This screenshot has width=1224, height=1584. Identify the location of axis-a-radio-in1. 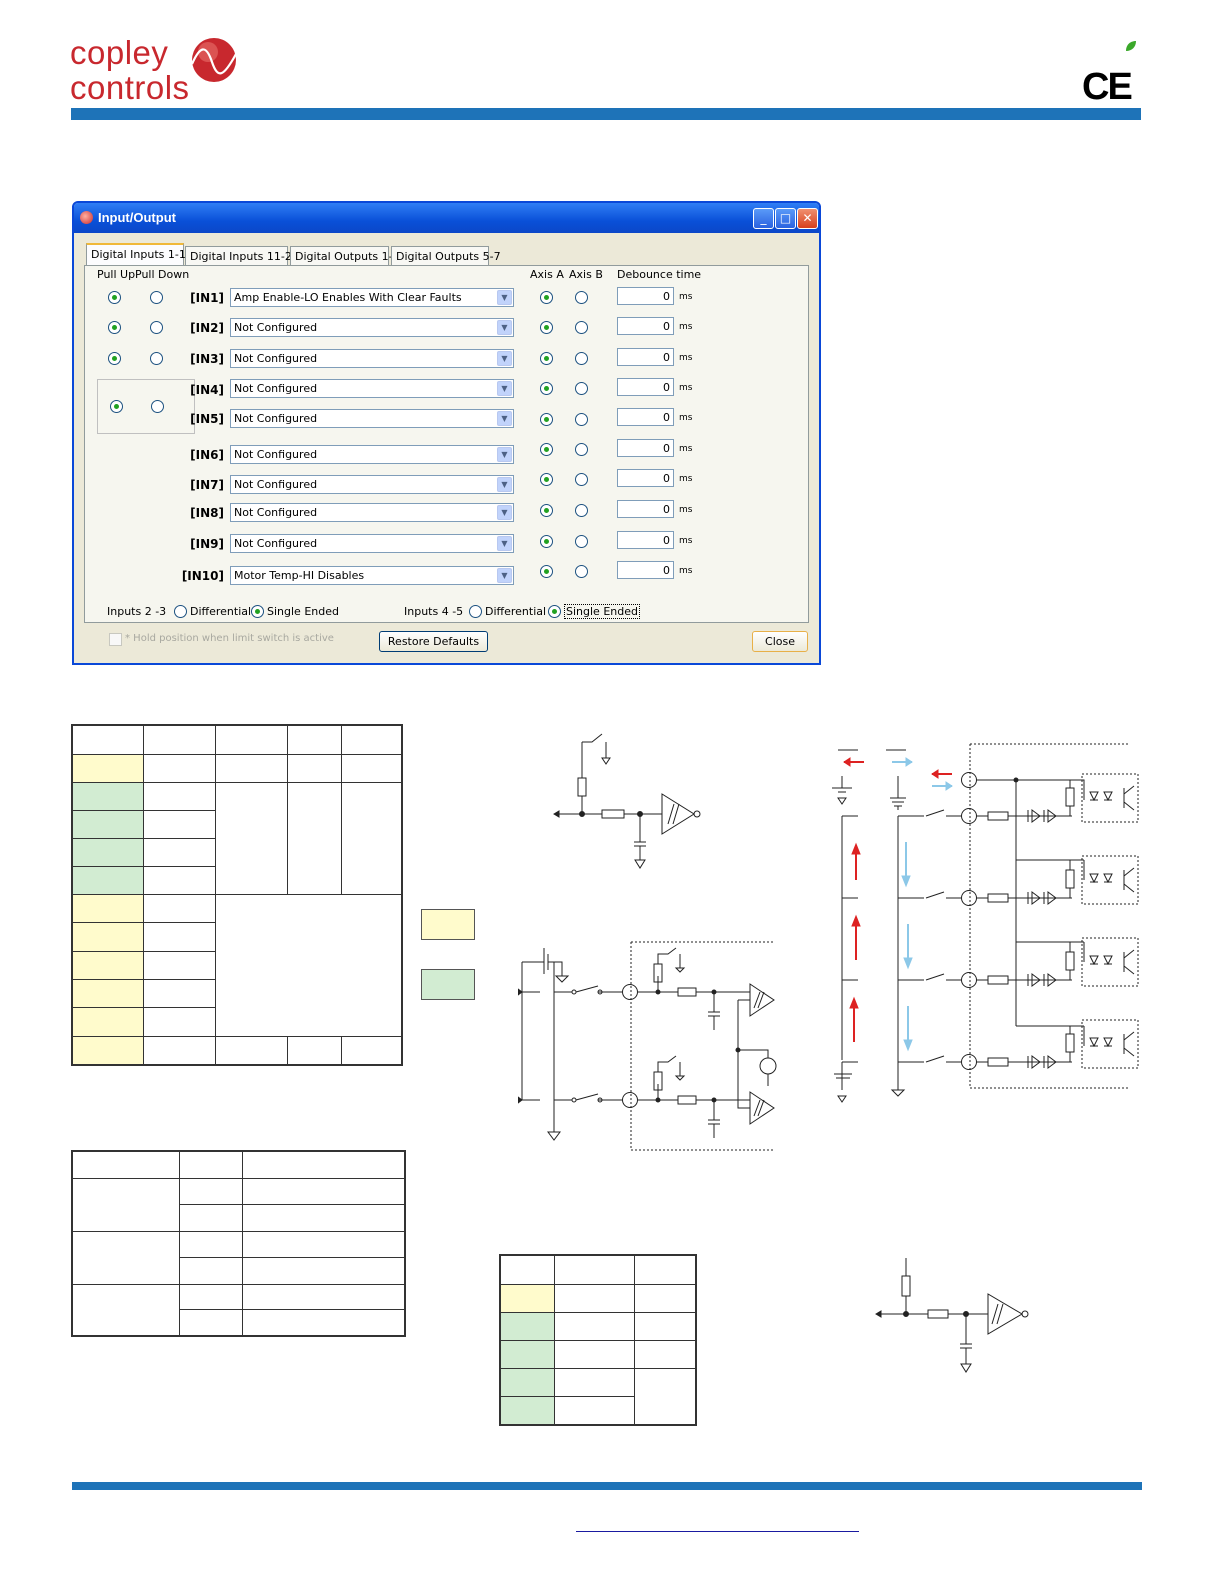
(546, 297).